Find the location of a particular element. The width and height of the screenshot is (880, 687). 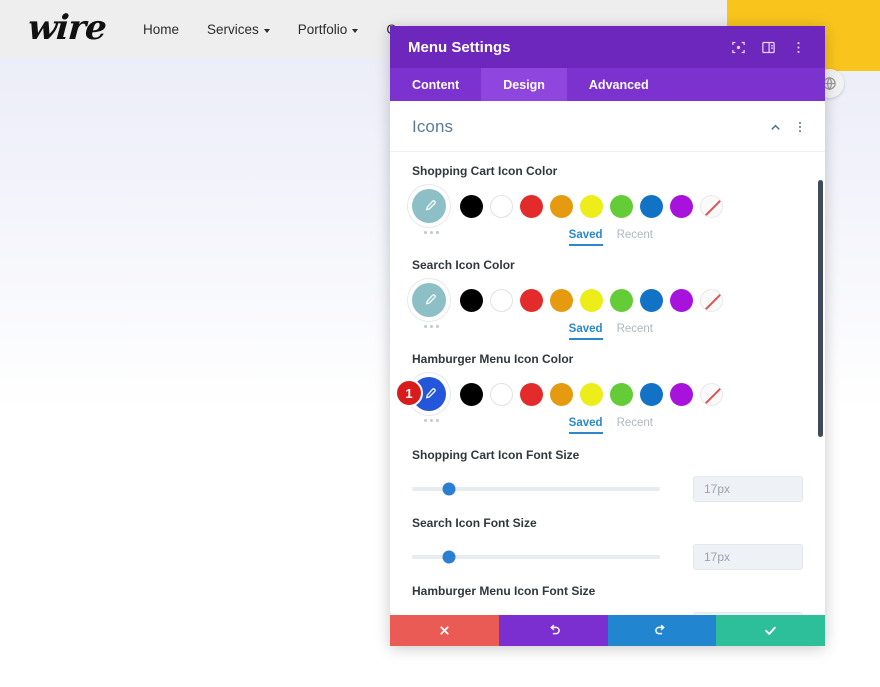

nav-item-portfolio: Portfolio is located at coordinates (328, 29).